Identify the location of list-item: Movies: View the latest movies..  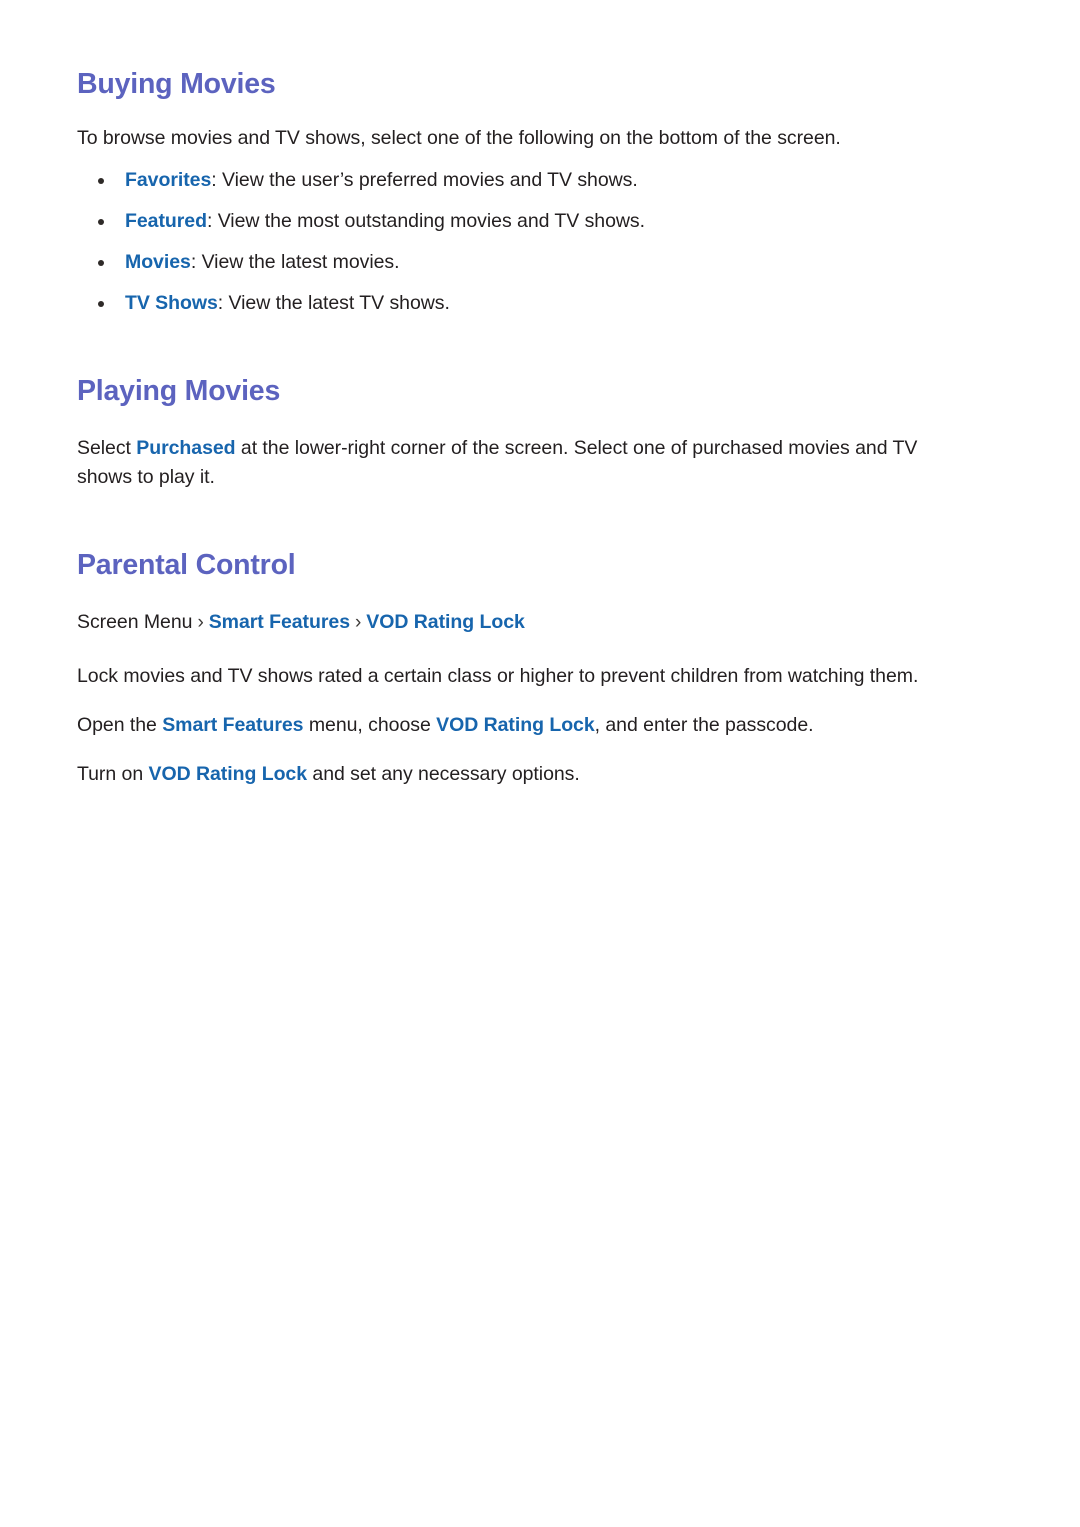
(539, 262).